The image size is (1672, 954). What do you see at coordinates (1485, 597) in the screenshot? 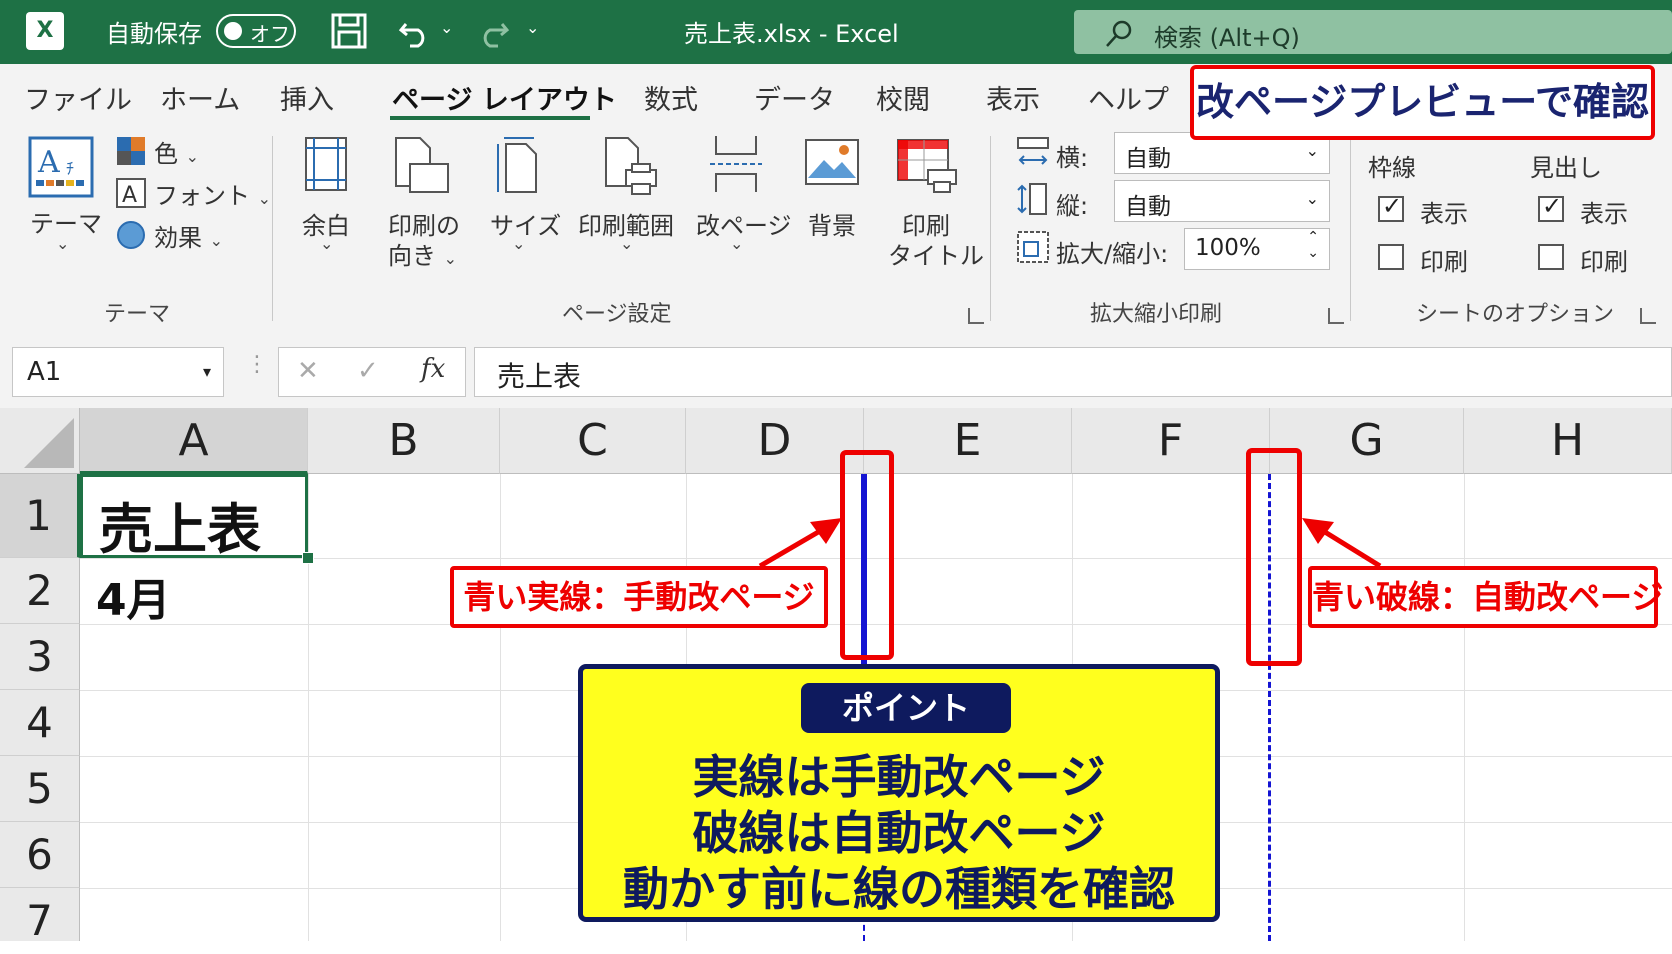
I see `label-auto-break: 青い破線：自動改ページ` at bounding box center [1485, 597].